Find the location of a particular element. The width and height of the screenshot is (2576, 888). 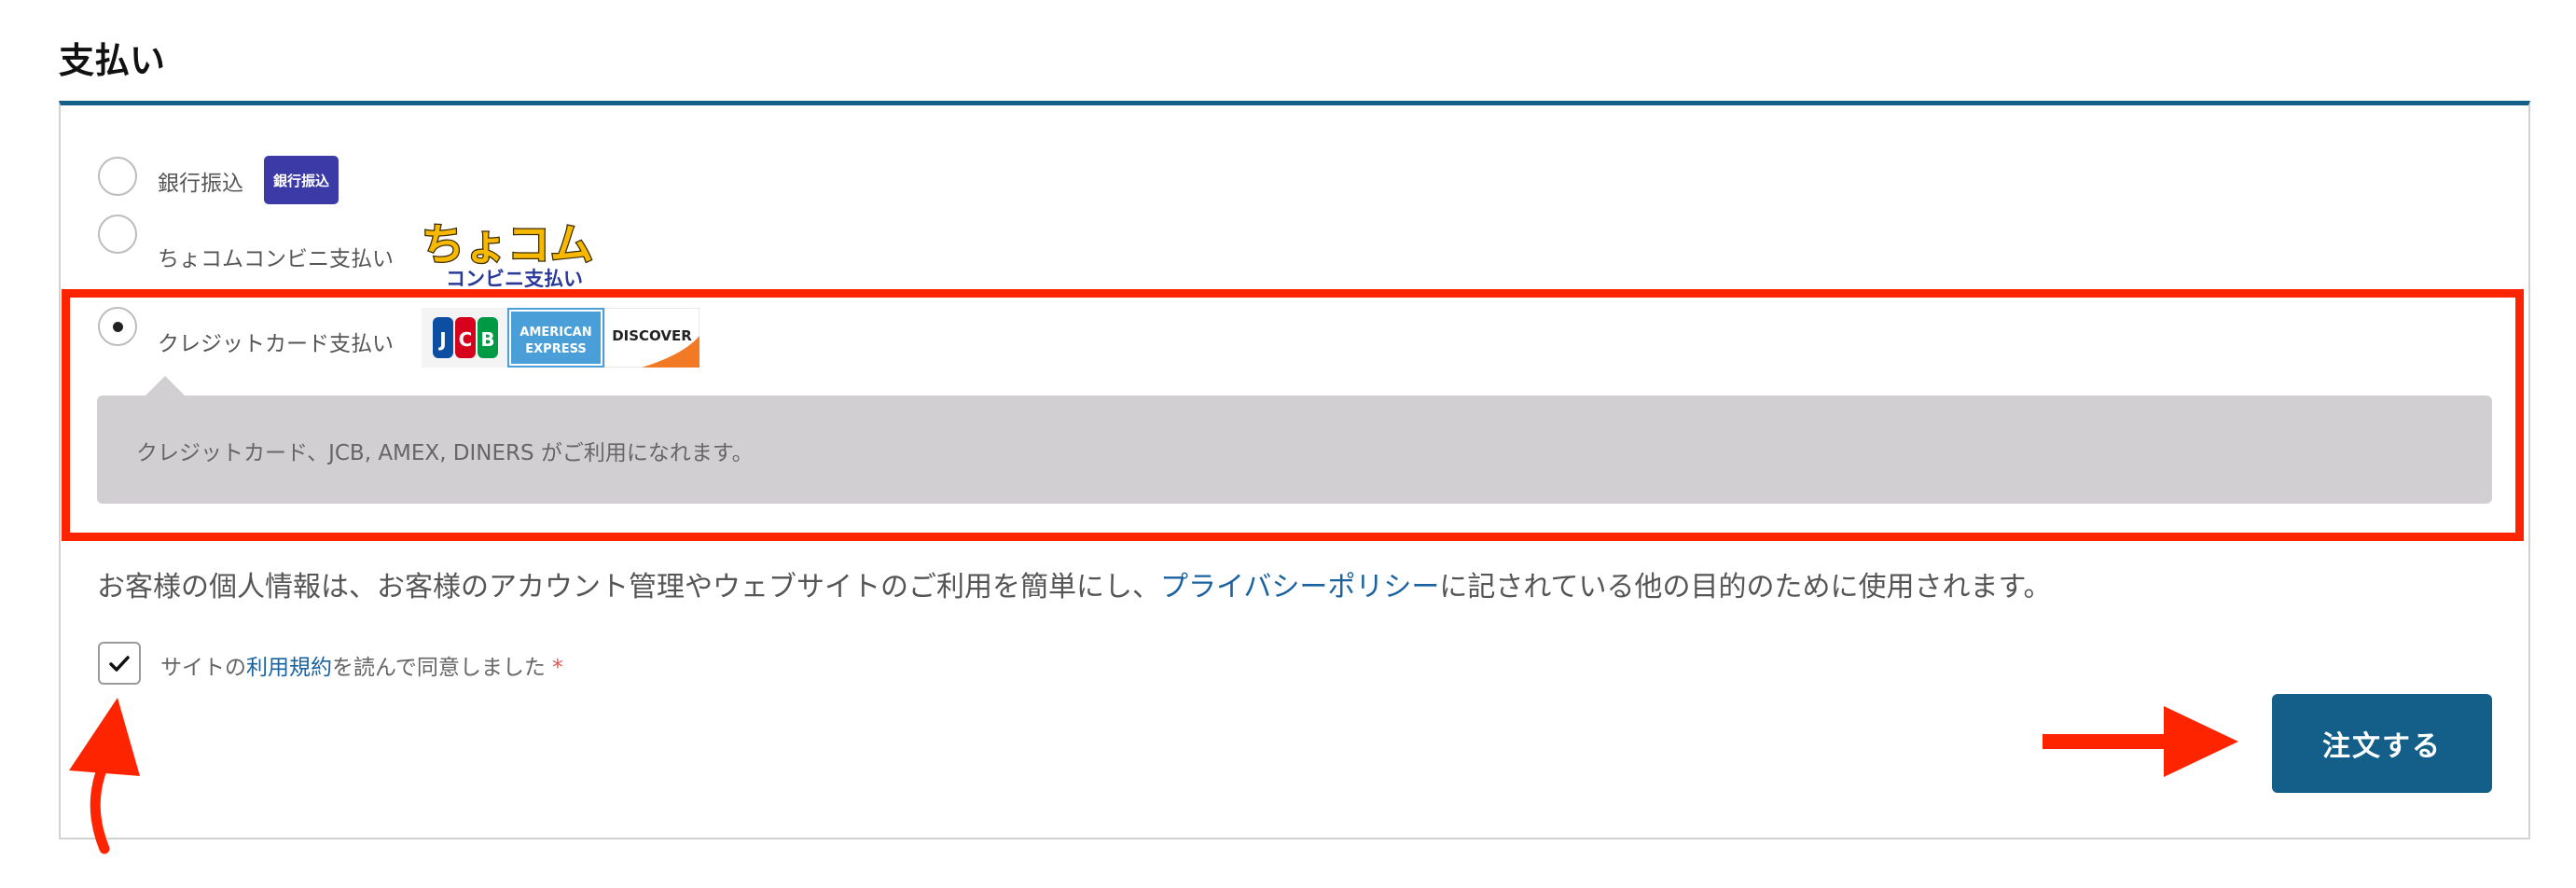

checkmark-icon is located at coordinates (119, 664).